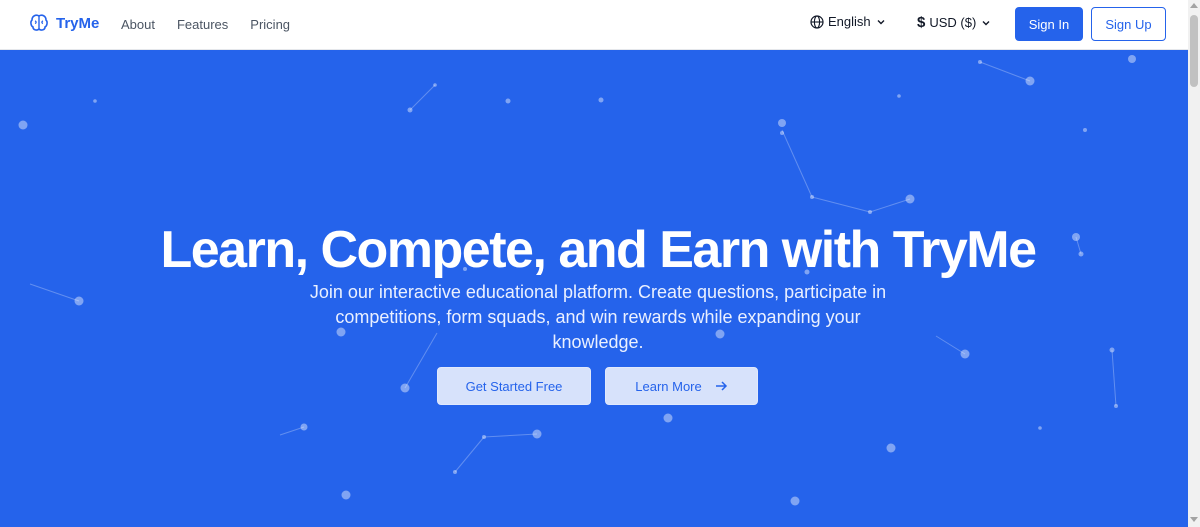 This screenshot has height=527, width=1200. I want to click on nav-link-pricing: Pricing, so click(270, 24).